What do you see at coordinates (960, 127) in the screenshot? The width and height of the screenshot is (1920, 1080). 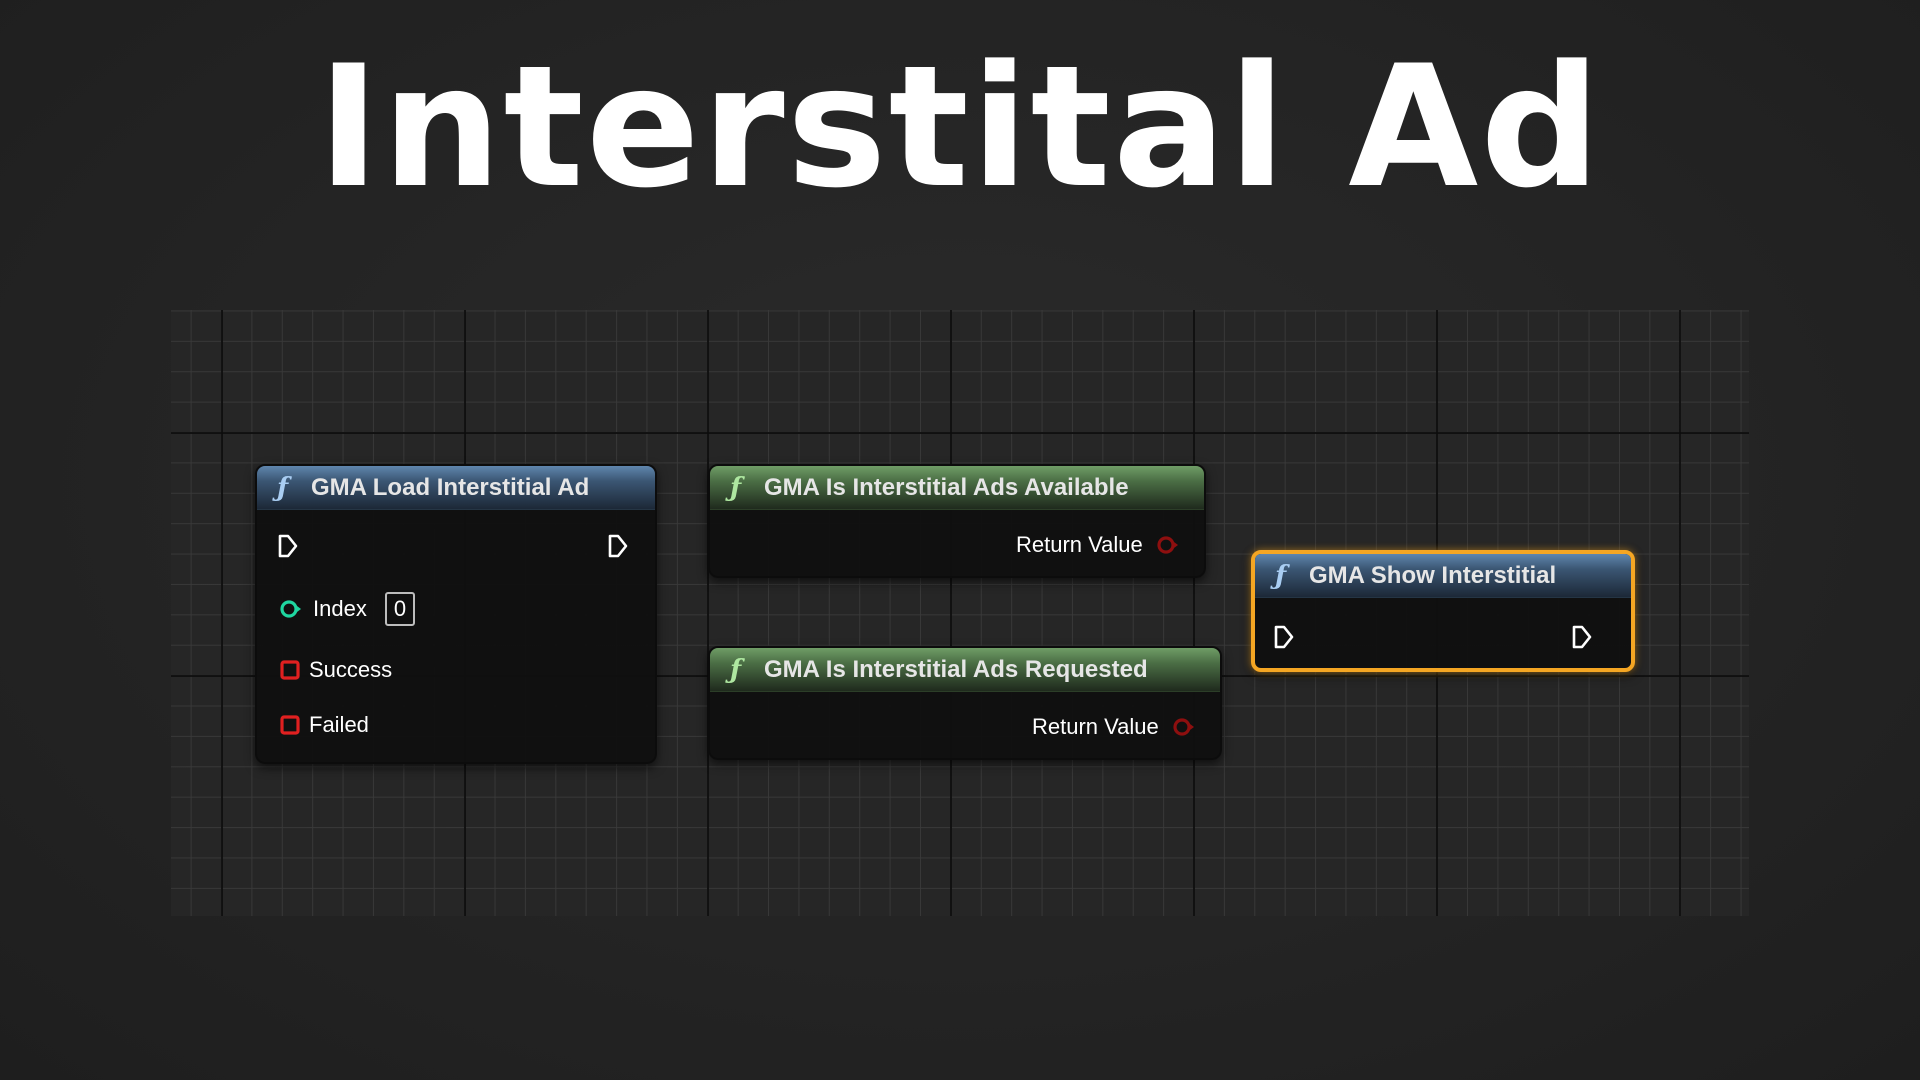 I see `page-title: Interstital Ad` at bounding box center [960, 127].